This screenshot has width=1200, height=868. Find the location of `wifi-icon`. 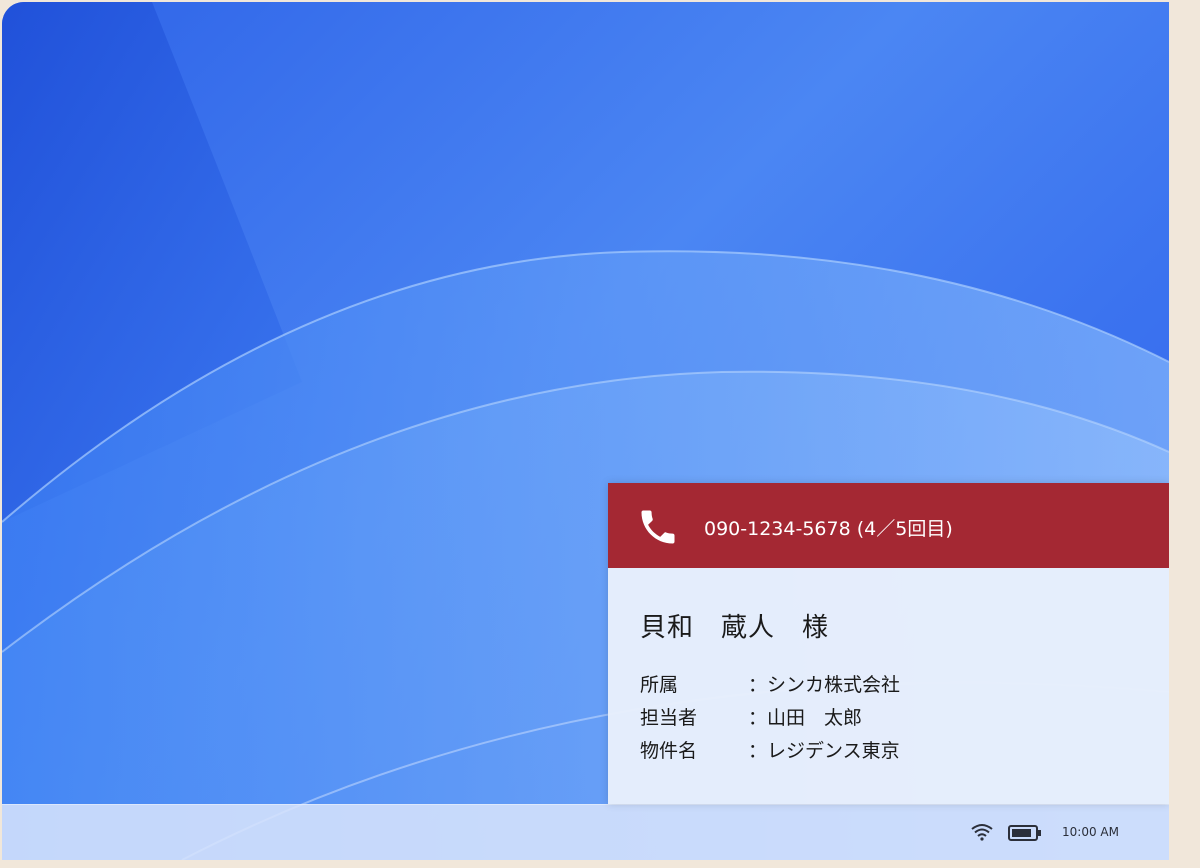

wifi-icon is located at coordinates (982, 834).